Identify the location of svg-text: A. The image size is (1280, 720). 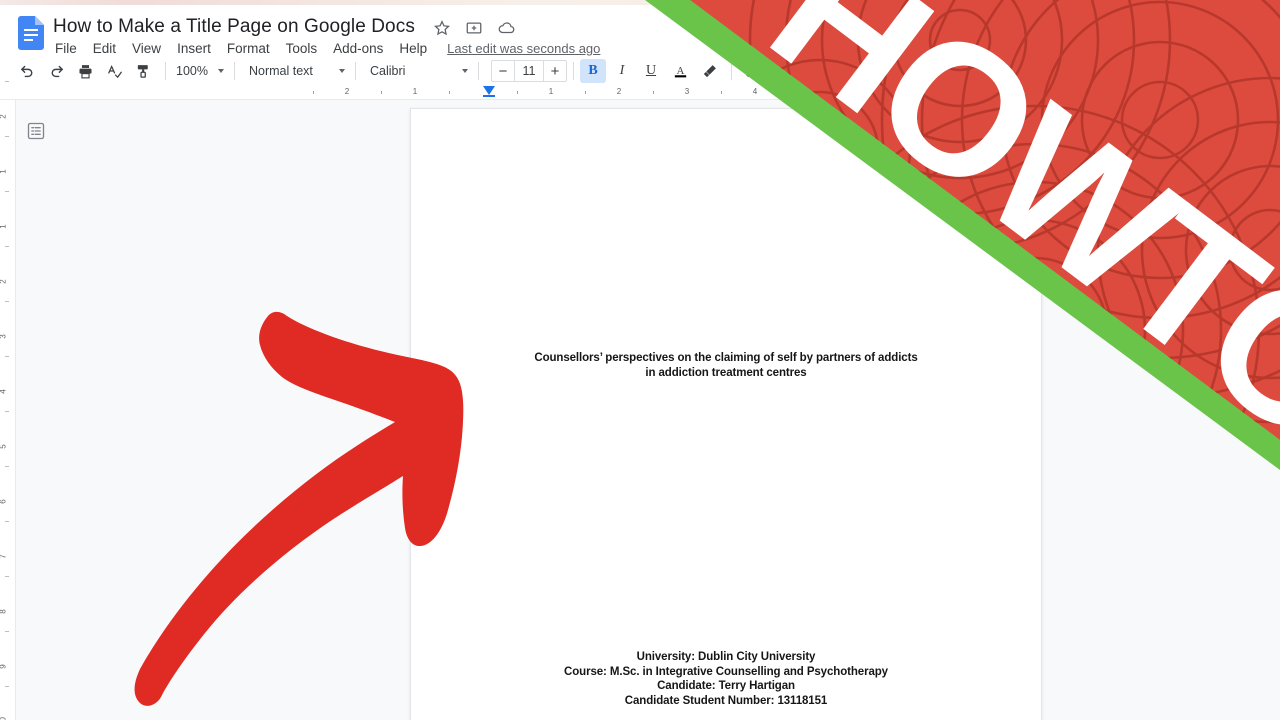
(680, 71).